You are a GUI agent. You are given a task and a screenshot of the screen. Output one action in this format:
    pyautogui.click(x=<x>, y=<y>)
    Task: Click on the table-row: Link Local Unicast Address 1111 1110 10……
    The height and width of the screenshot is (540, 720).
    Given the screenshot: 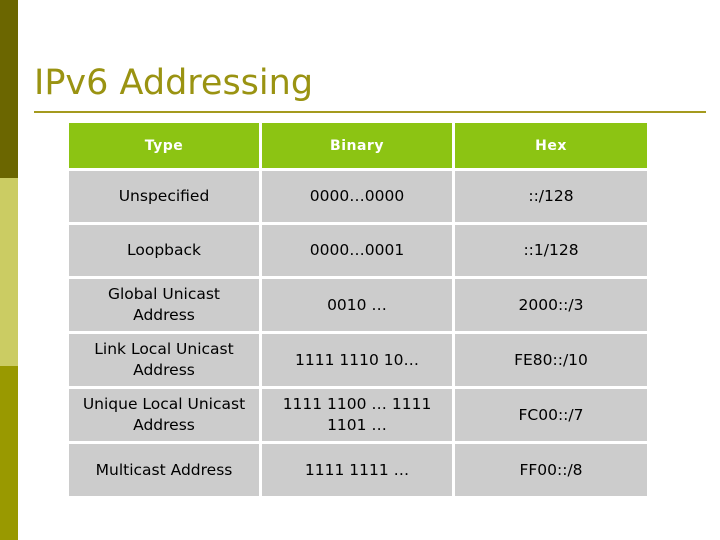 What is the action you would take?
    pyautogui.click(x=358, y=360)
    